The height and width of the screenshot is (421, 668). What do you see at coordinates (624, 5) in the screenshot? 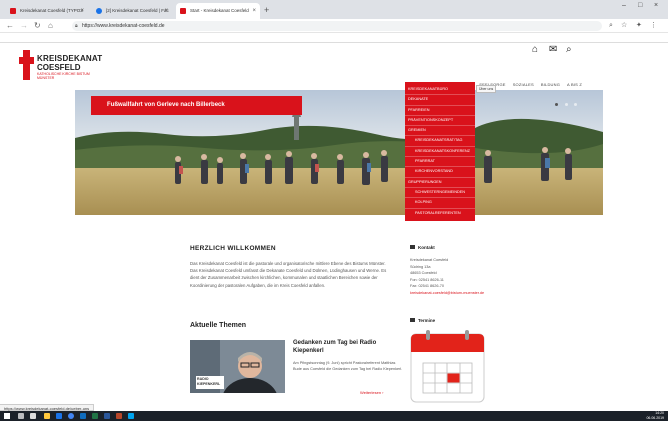
I see `minimize-icon: –` at bounding box center [624, 5].